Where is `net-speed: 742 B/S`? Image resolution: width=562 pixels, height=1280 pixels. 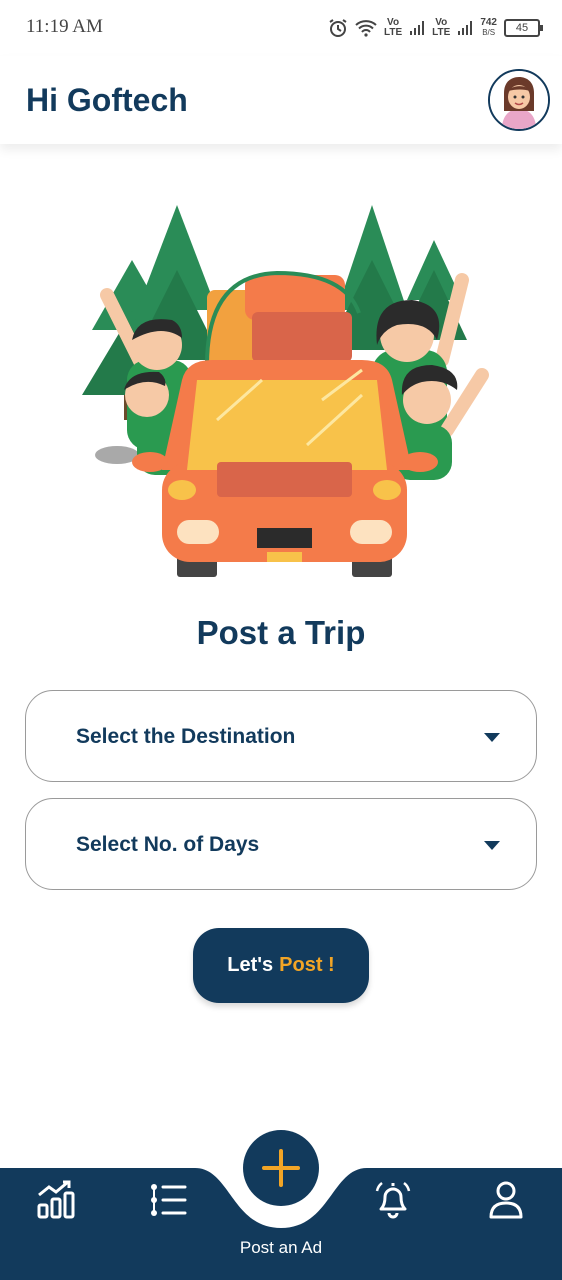 net-speed: 742 B/S is located at coordinates (488, 28).